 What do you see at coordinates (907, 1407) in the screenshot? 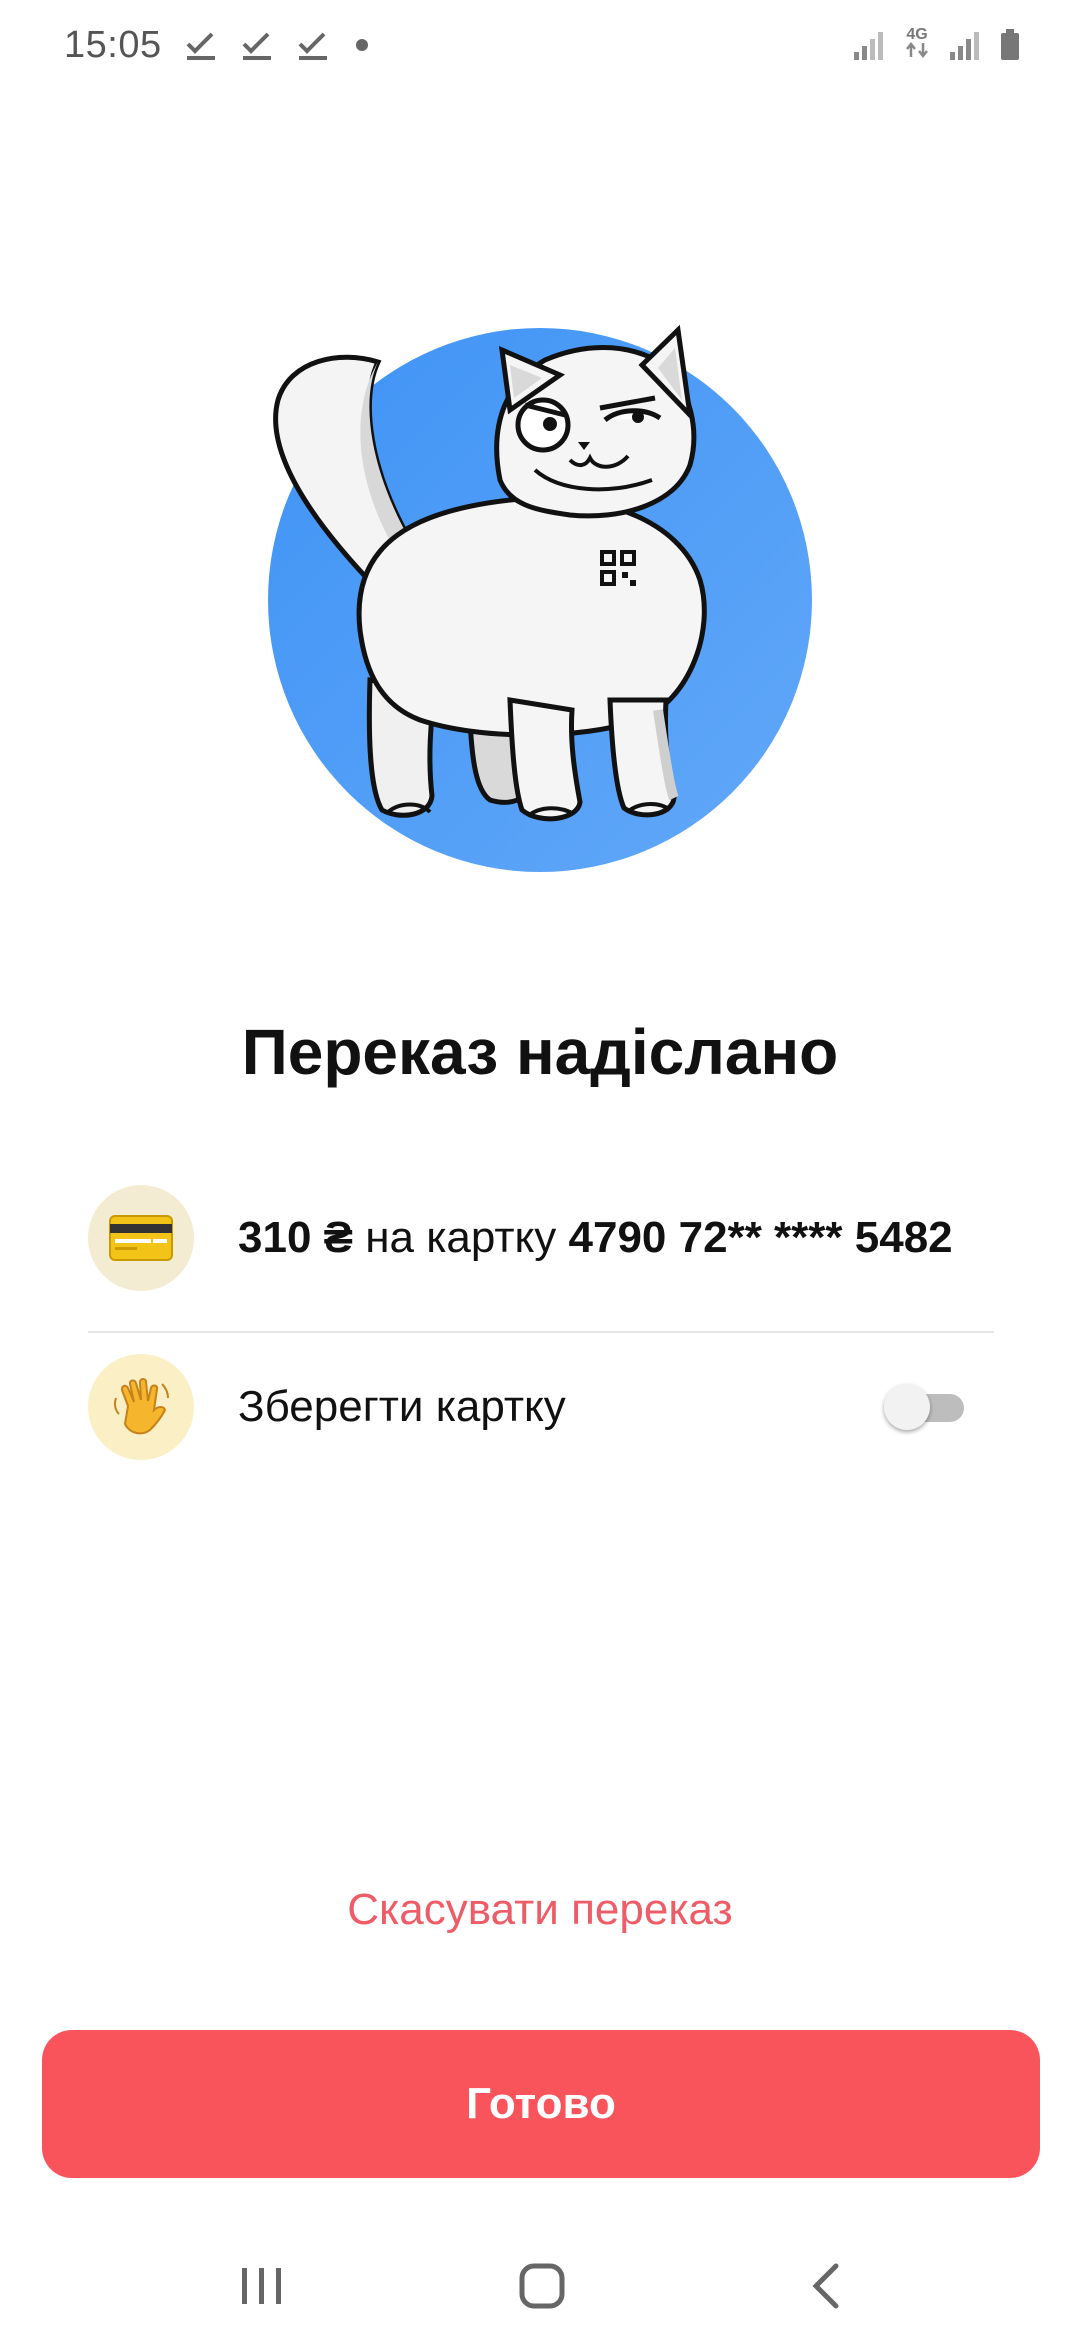
I see `toggle-knob` at bounding box center [907, 1407].